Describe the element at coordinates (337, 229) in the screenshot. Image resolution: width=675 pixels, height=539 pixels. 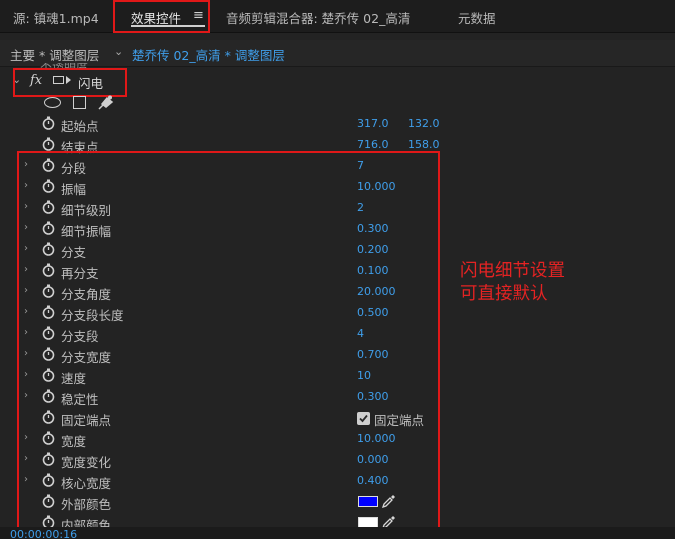
I see `property-row: › 细节振幅 0.300` at that location.